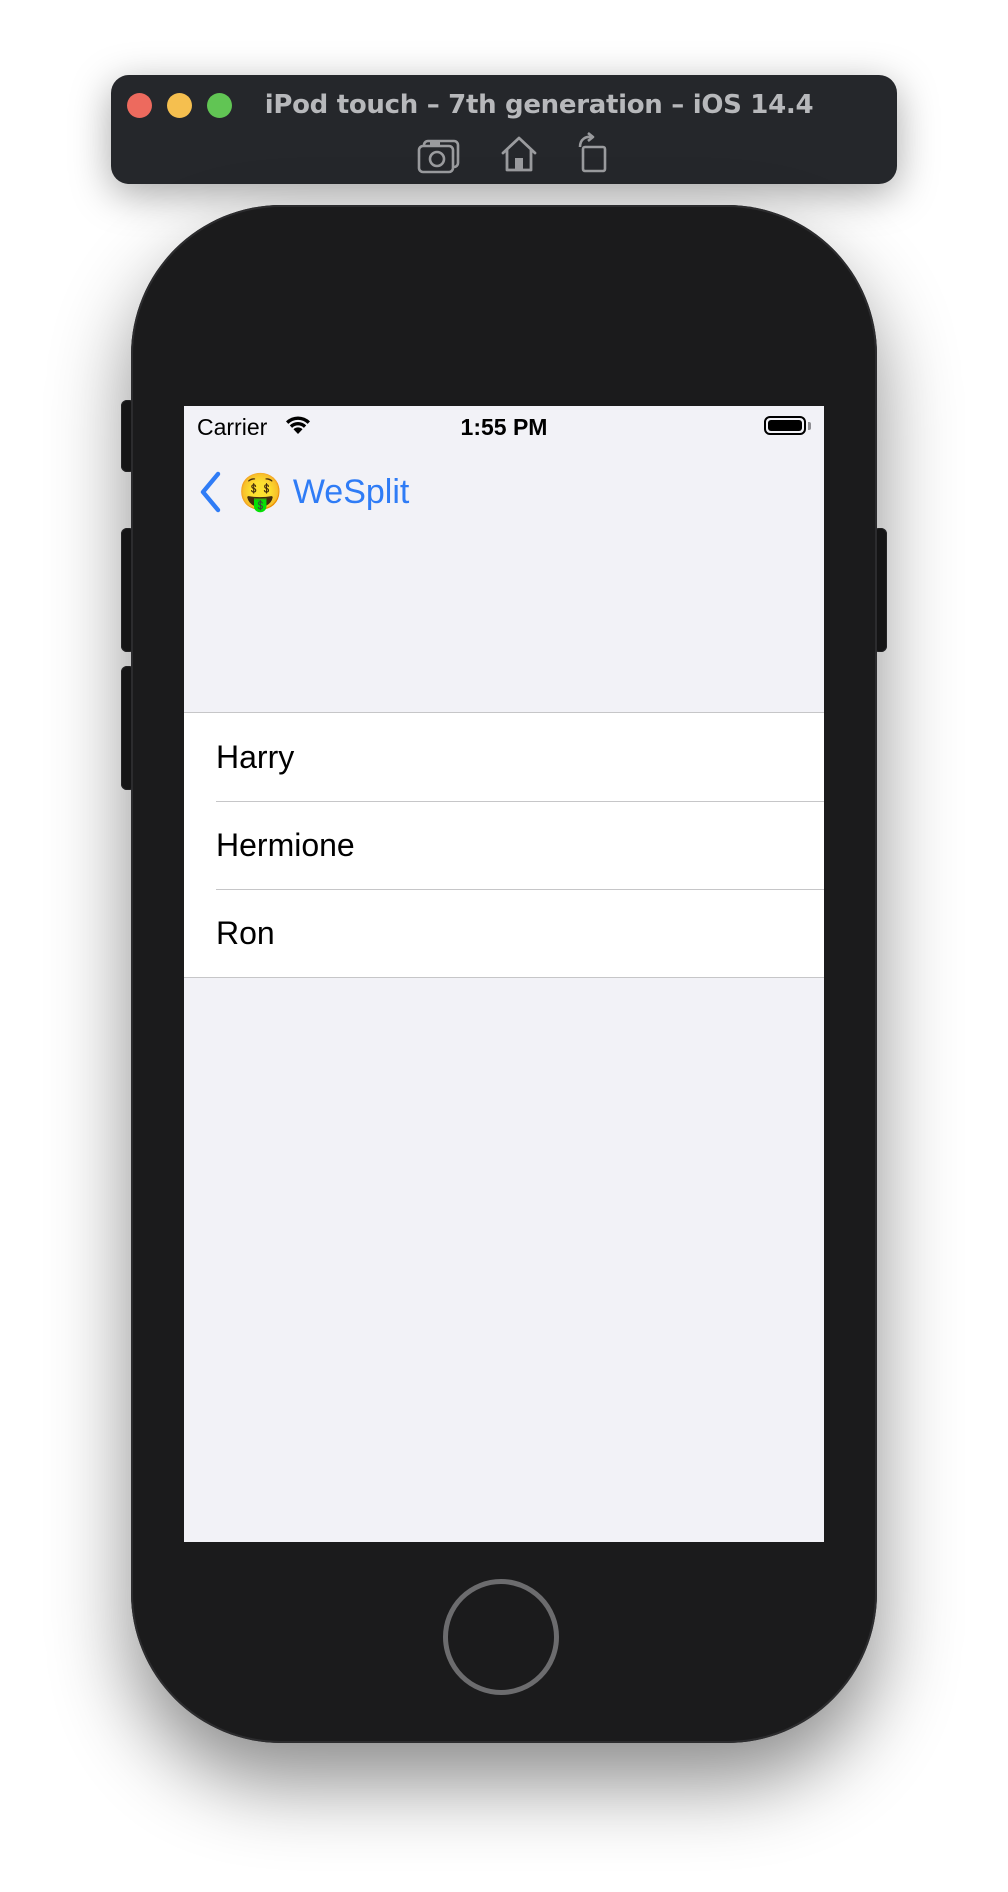  I want to click on list-item-label: Ron, so click(245, 932).